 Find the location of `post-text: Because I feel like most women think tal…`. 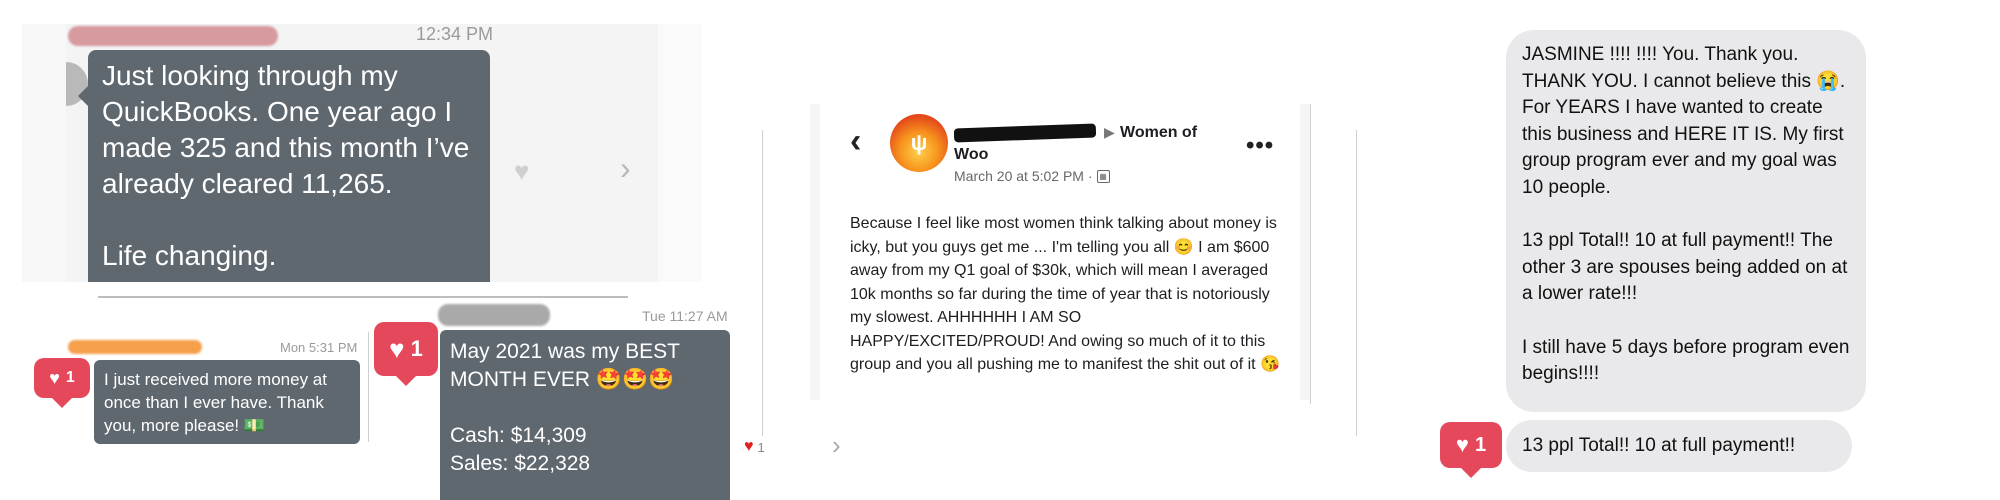

post-text: Because I feel like most women think tal… is located at coordinates (1065, 294).